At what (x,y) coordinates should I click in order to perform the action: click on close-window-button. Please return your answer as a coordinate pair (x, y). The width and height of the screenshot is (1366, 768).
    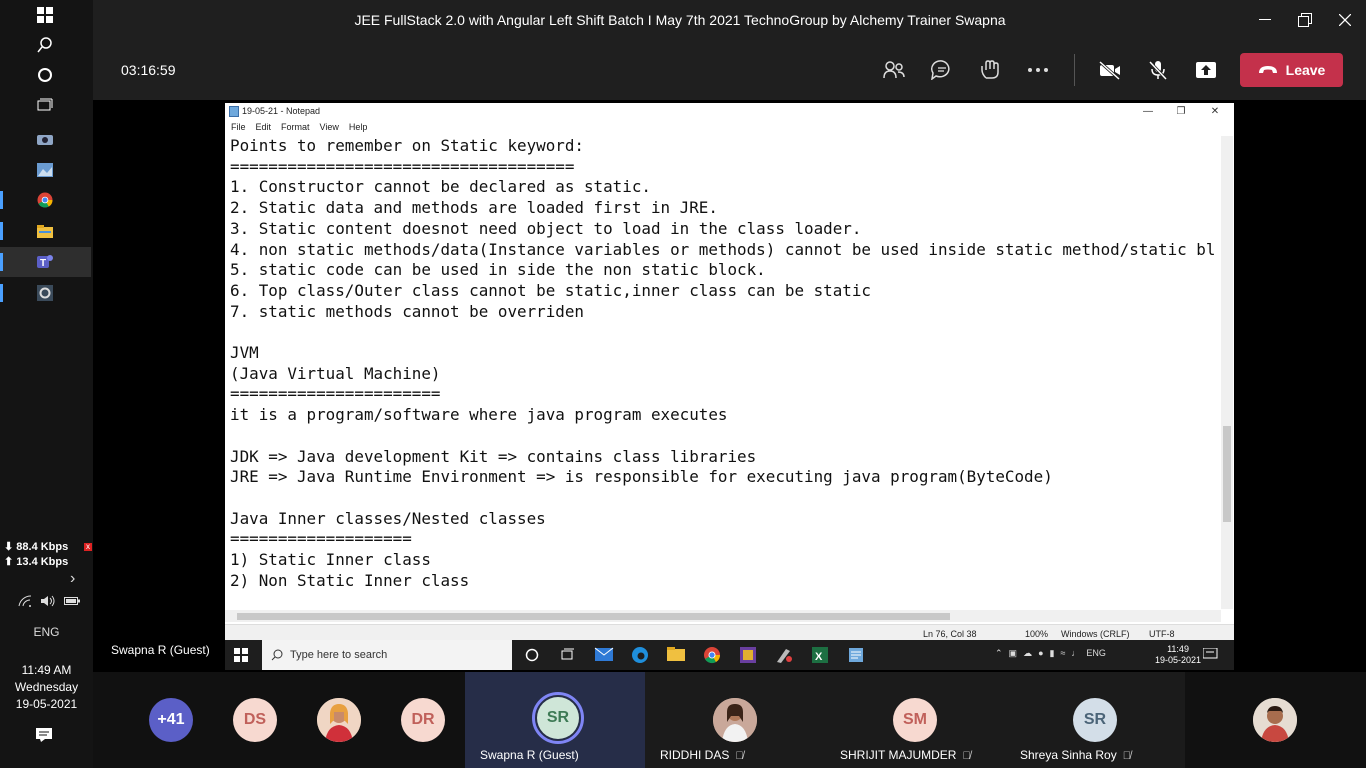
    Looking at the image, I should click on (1345, 20).